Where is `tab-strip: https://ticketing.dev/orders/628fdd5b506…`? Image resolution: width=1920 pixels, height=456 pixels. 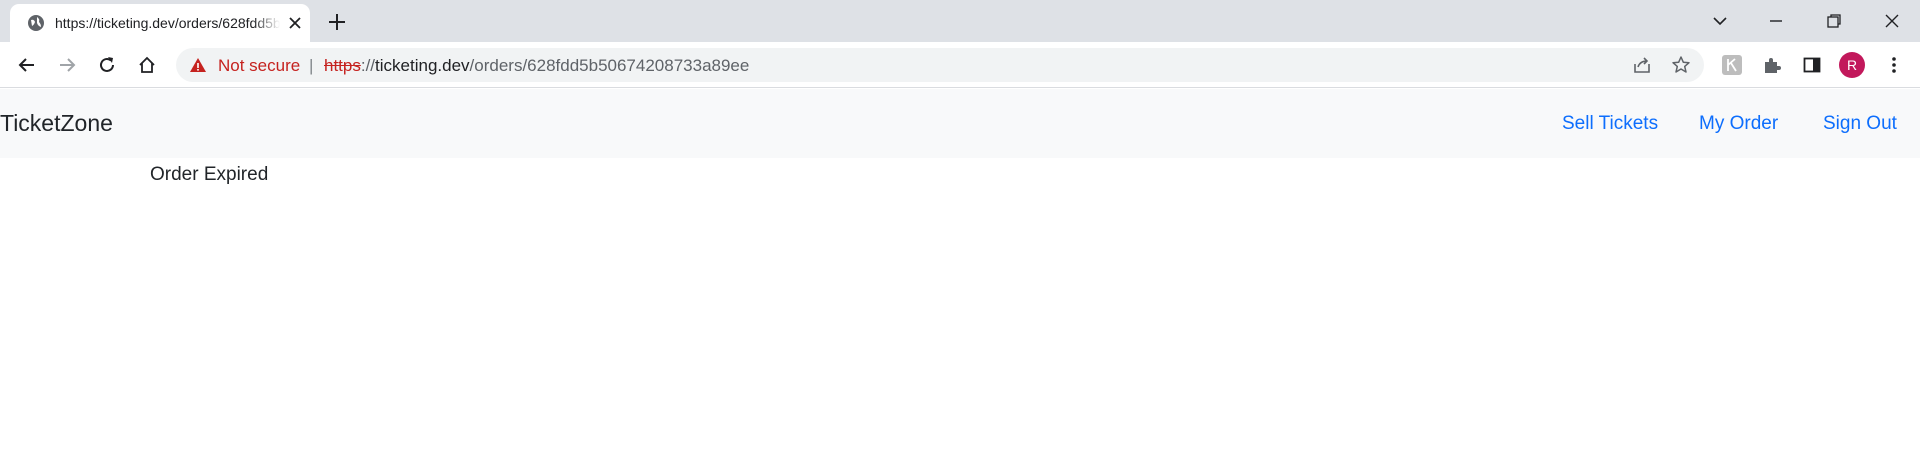
tab-strip: https://ticketing.dev/orders/628fdd5b506… is located at coordinates (960, 21).